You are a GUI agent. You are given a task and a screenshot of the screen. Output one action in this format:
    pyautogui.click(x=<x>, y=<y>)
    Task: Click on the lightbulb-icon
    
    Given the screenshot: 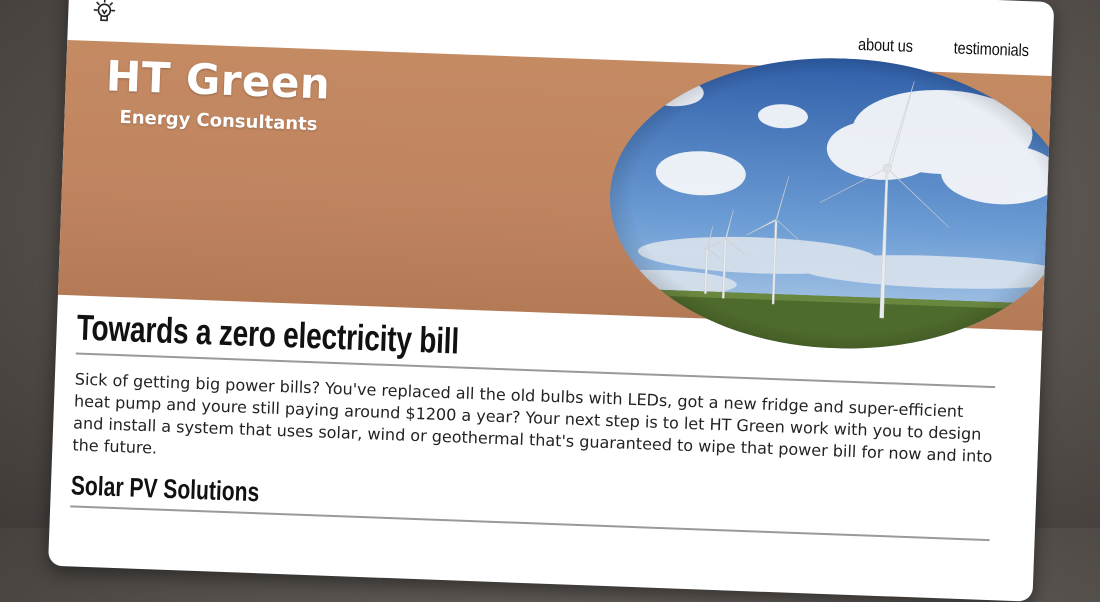 What is the action you would take?
    pyautogui.click(x=104, y=13)
    